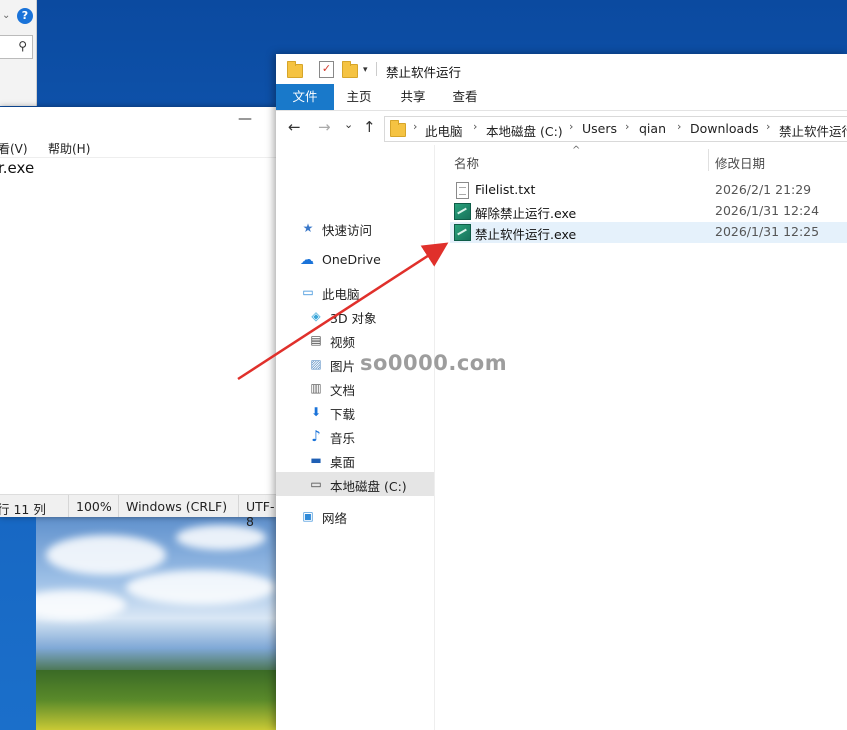 The width and height of the screenshot is (847, 730). I want to click on red-arrow-line, so click(343, 311).